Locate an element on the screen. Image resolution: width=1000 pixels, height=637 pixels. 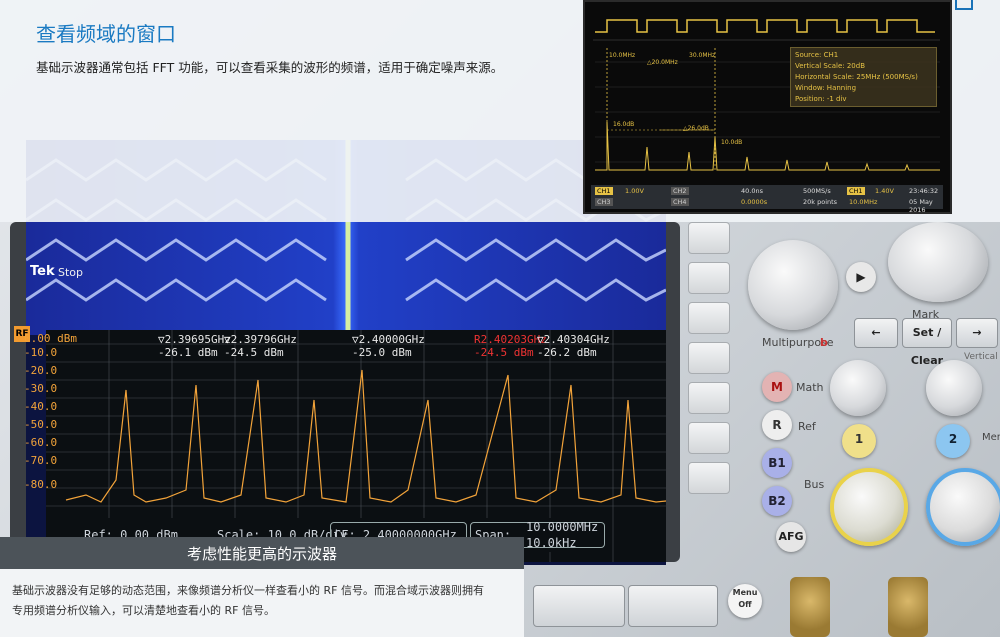
y-tick-7: -70.0 is located at coordinates (41, 460).